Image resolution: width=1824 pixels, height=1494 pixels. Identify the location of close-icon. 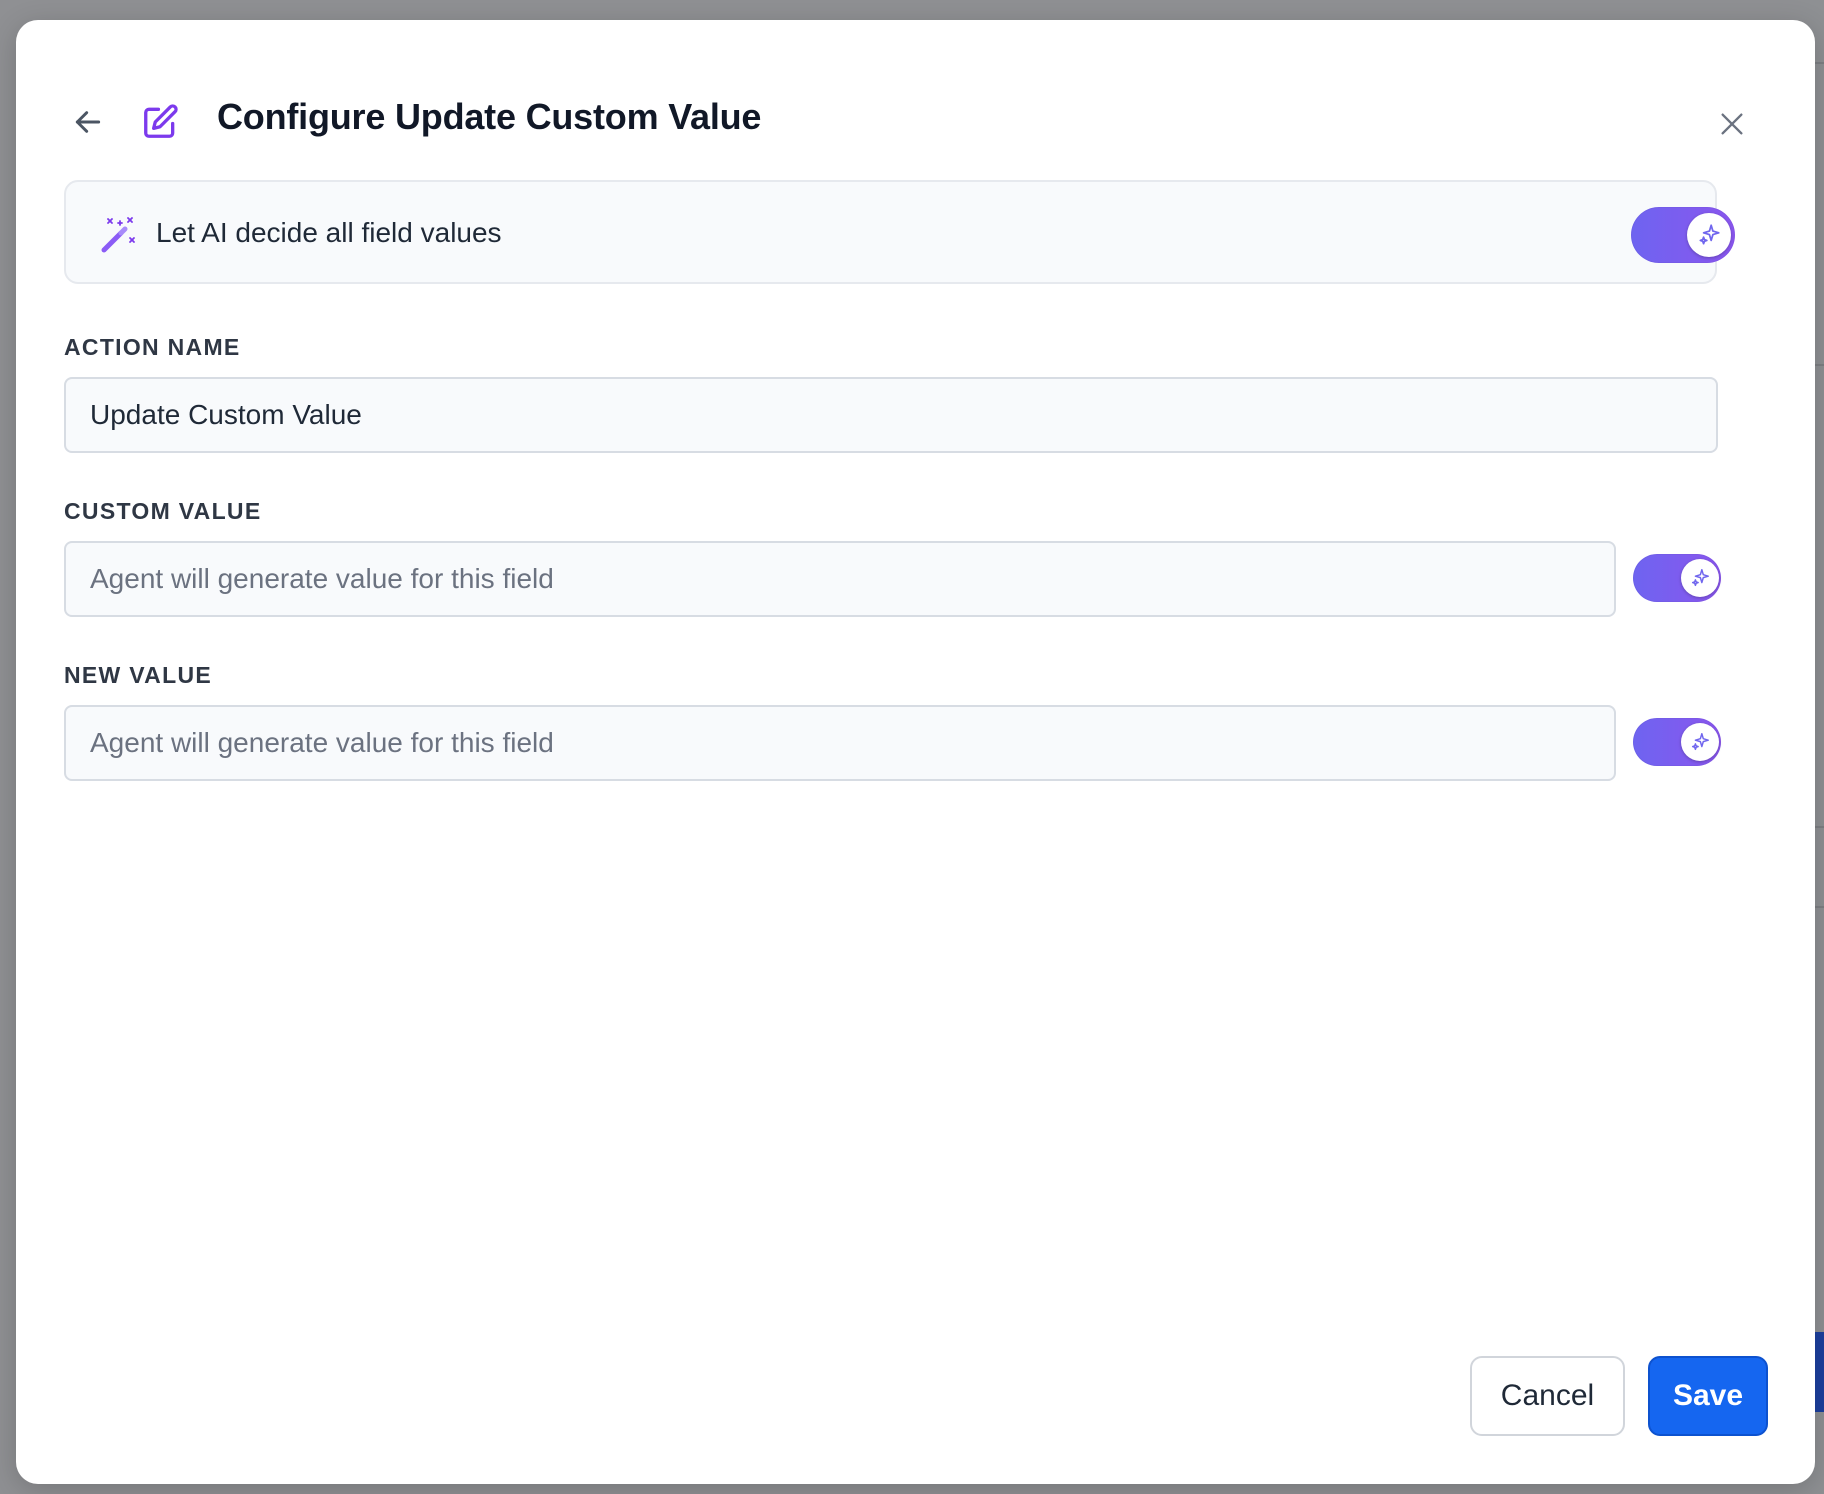
(1732, 124).